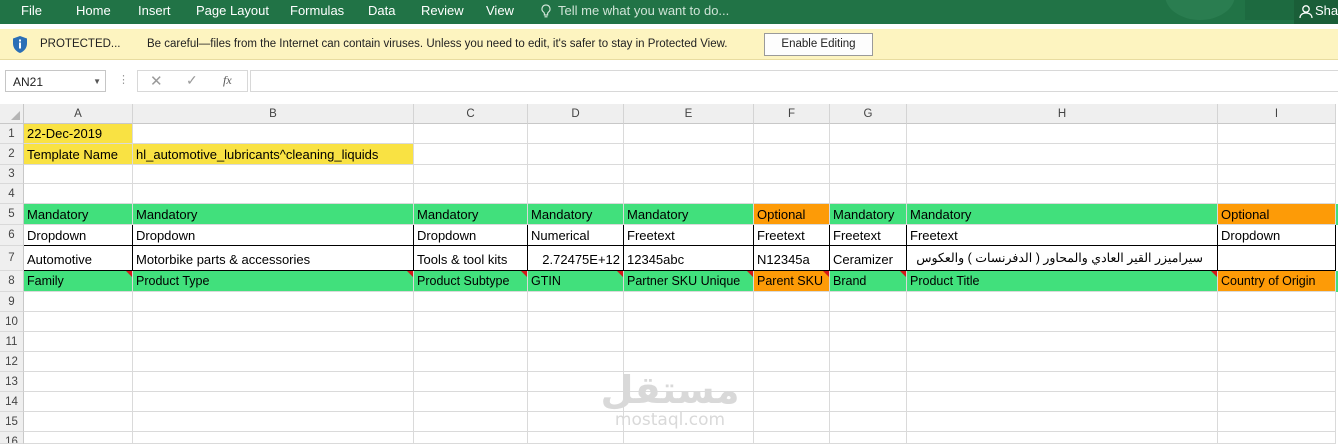  What do you see at coordinates (471, 258) in the screenshot?
I see `cell-c7: Tools & tool kits` at bounding box center [471, 258].